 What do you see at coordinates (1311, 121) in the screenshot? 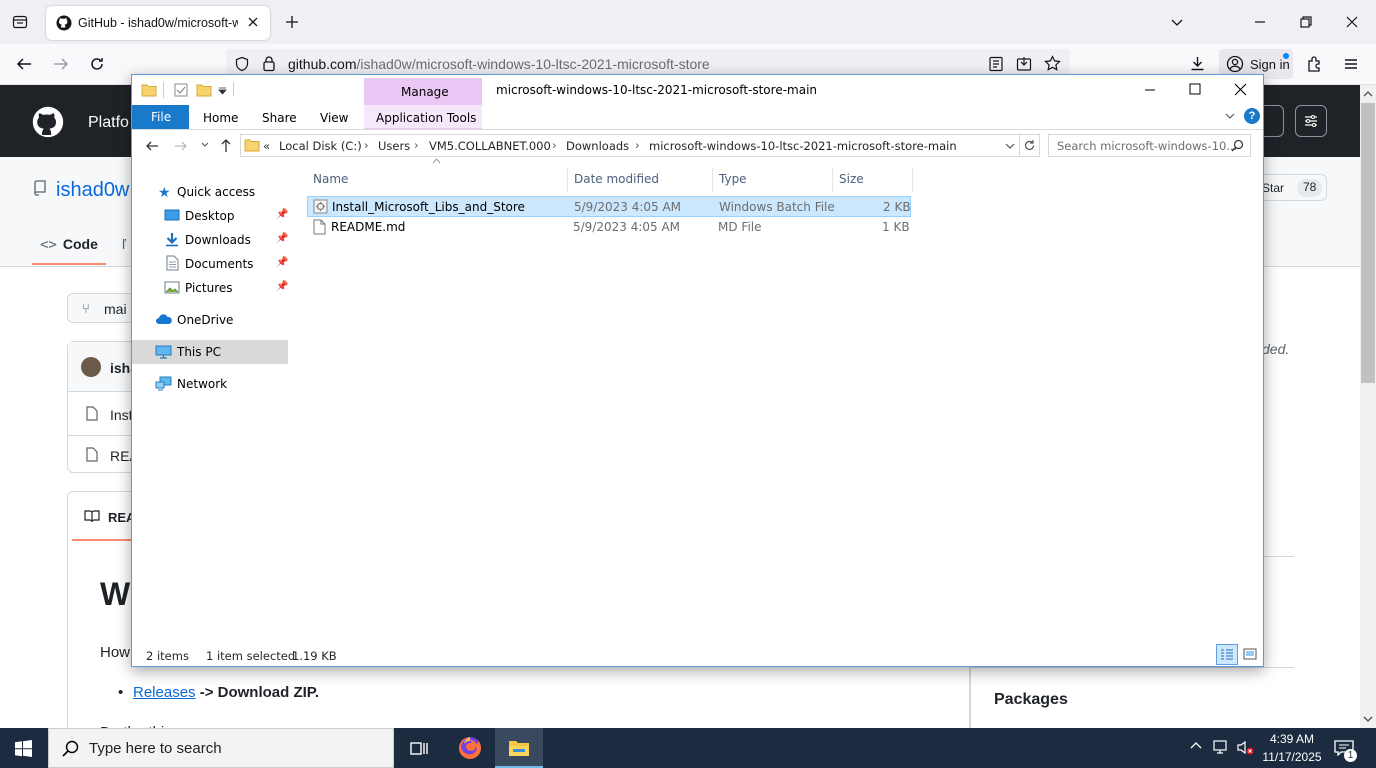
I see `github-menu-button` at bounding box center [1311, 121].